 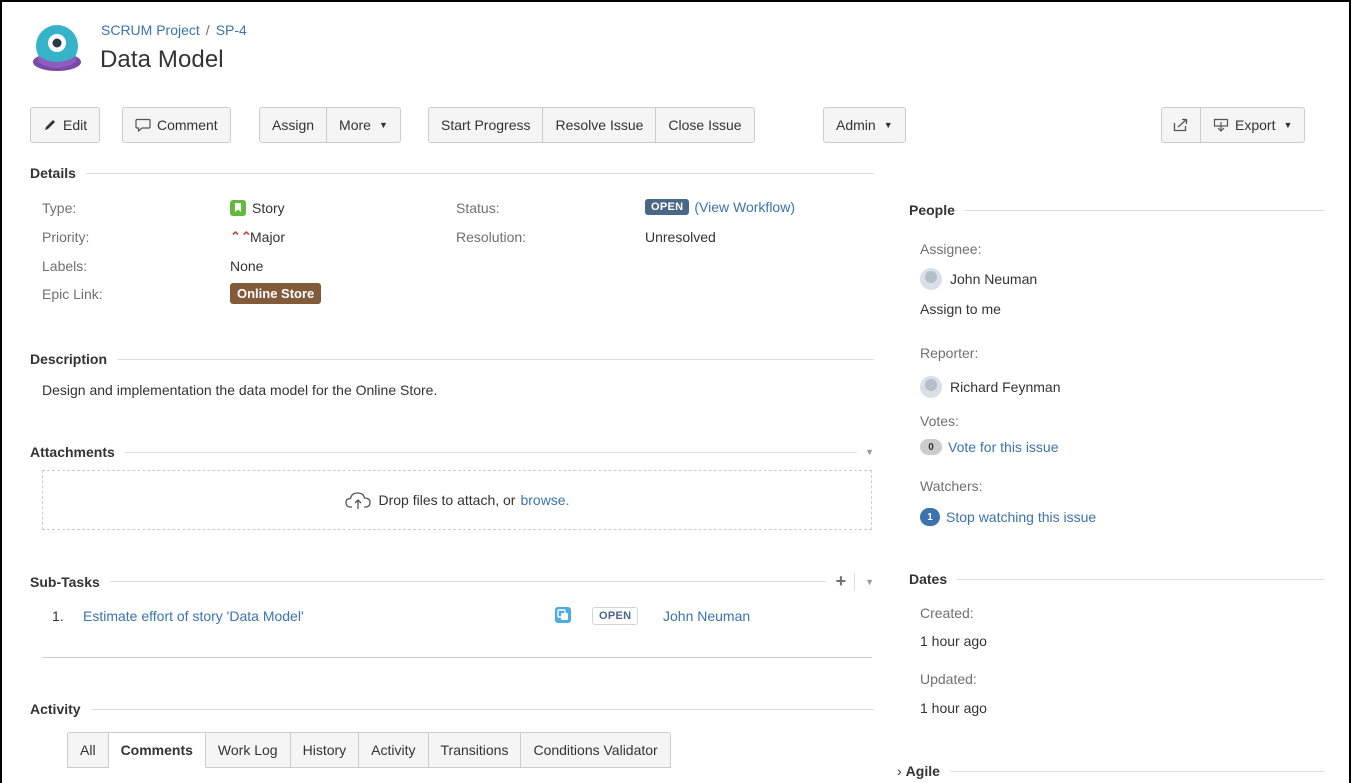 I want to click on tab-conditions-validator: Conditions Validator, so click(x=596, y=750).